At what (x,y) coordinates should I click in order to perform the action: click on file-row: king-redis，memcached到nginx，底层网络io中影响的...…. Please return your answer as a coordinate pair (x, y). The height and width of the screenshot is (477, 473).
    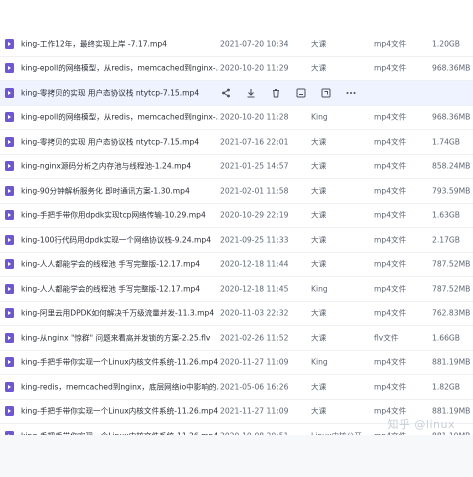
    Looking at the image, I should click on (236, 387).